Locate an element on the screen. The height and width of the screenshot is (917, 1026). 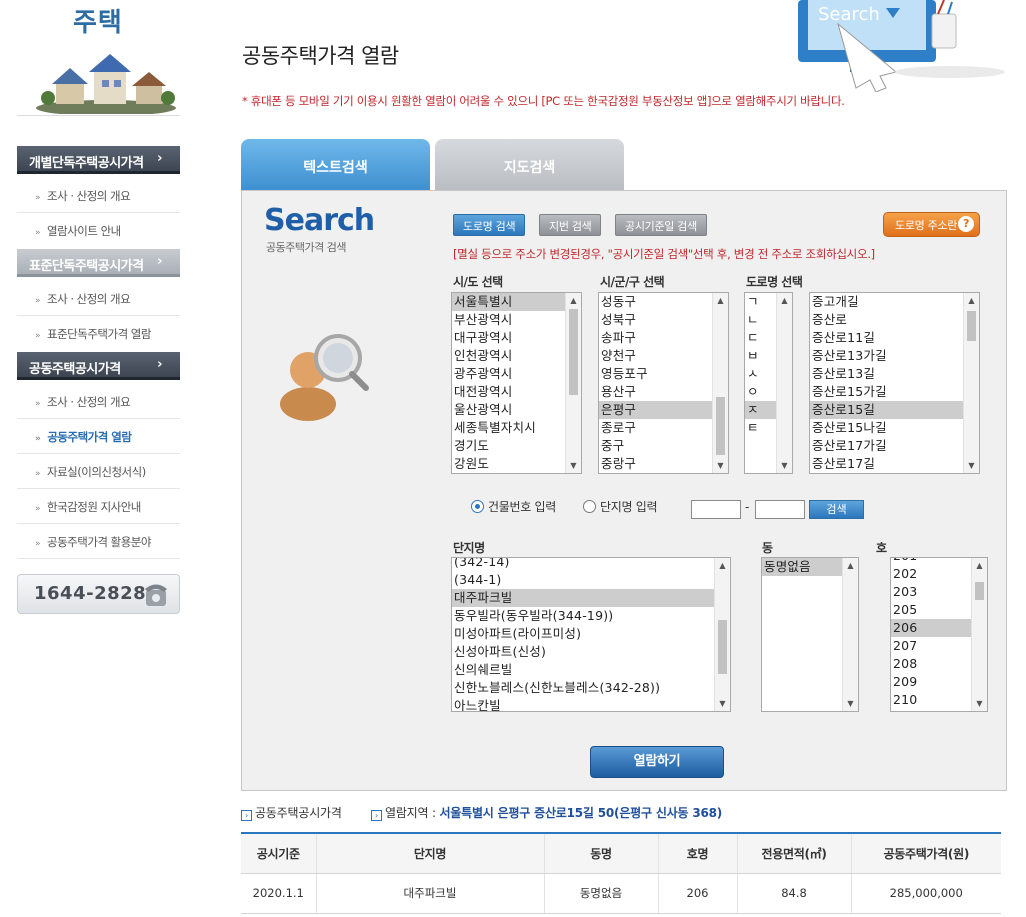
list-option: 아느칸빌 is located at coordinates (591, 704).